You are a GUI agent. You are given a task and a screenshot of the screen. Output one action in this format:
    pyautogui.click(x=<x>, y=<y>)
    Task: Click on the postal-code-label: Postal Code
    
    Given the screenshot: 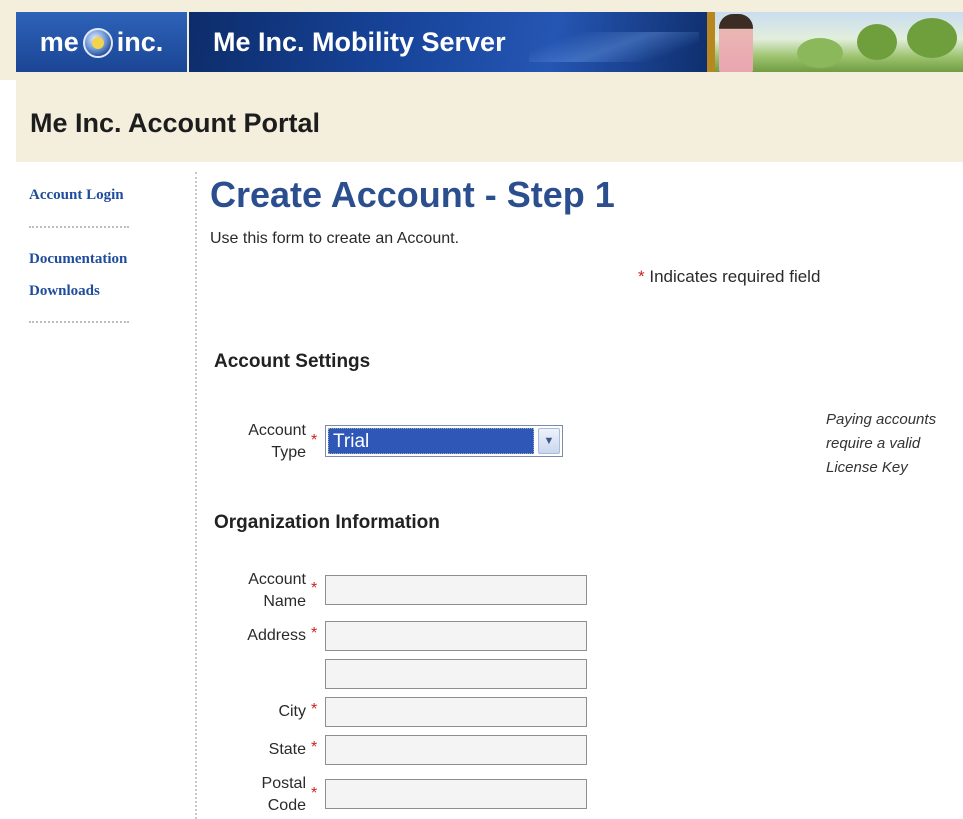 What is the action you would take?
    pyautogui.click(x=268, y=795)
    